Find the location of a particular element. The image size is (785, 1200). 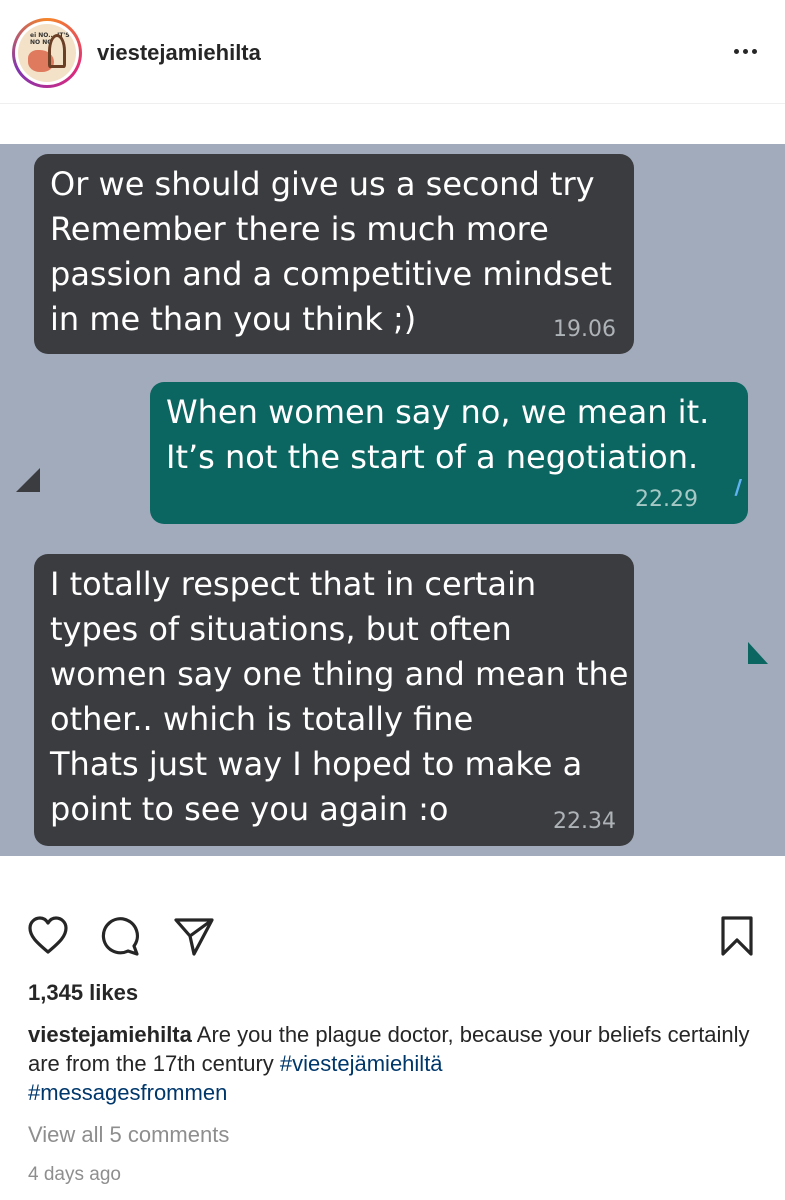

hashtag-link: #messagesfrommen is located at coordinates (127, 1092).